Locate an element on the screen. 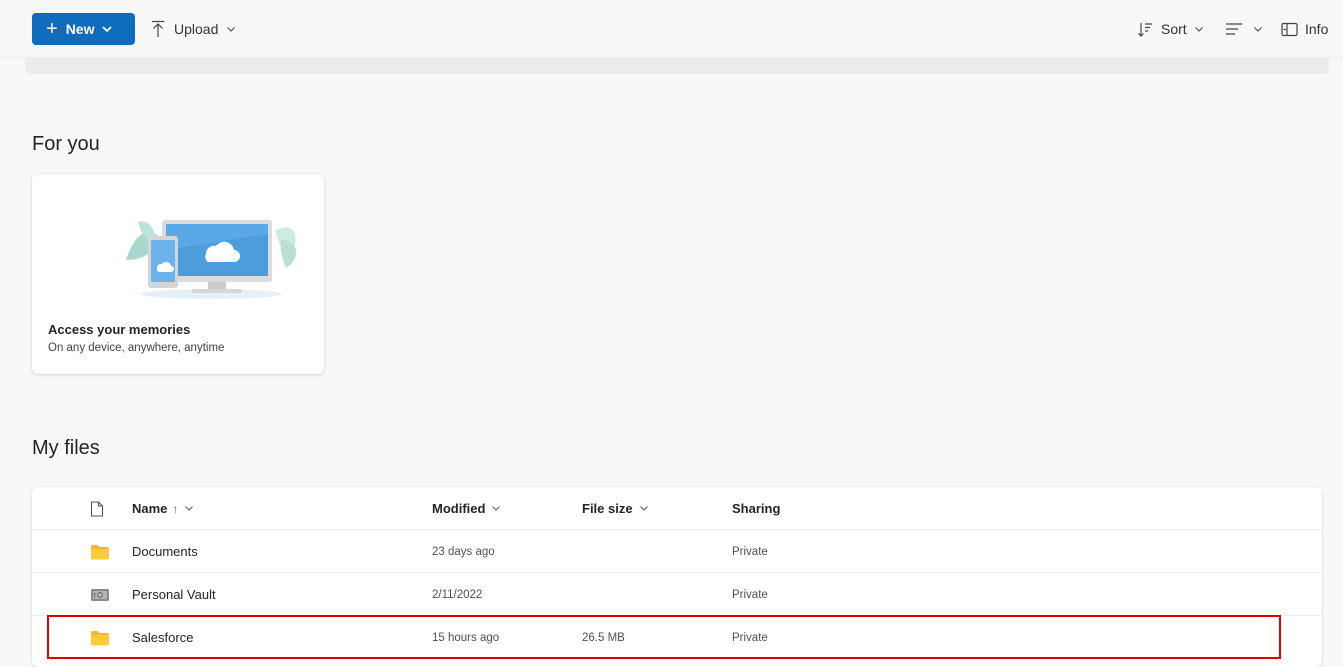 This screenshot has height=667, width=1343. sort-button: Sort is located at coordinates (1170, 29).